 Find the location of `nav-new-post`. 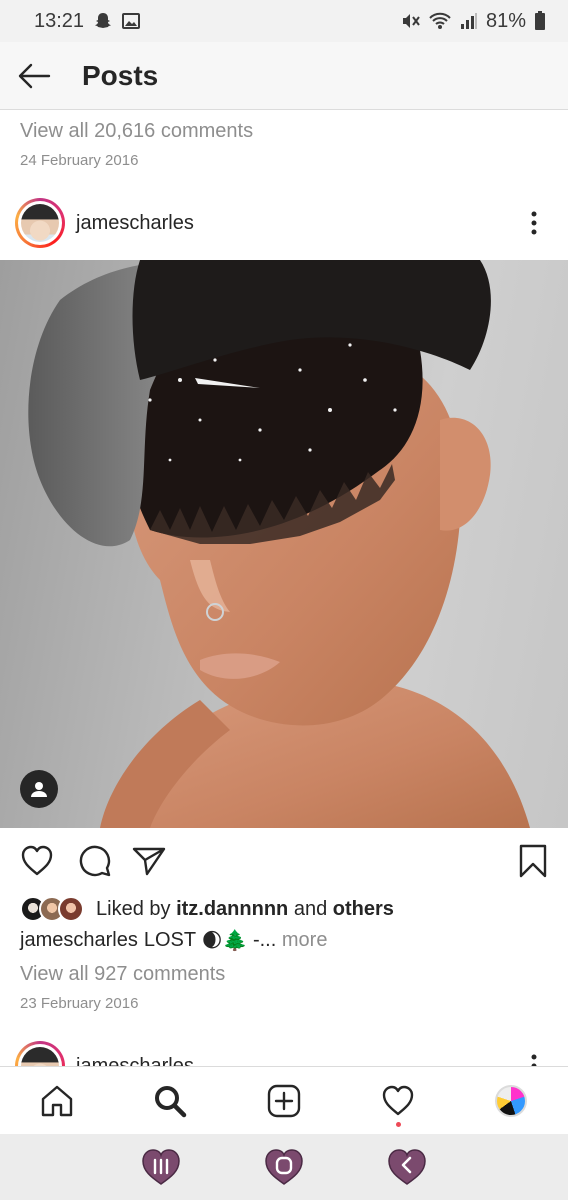

nav-new-post is located at coordinates (284, 1101).